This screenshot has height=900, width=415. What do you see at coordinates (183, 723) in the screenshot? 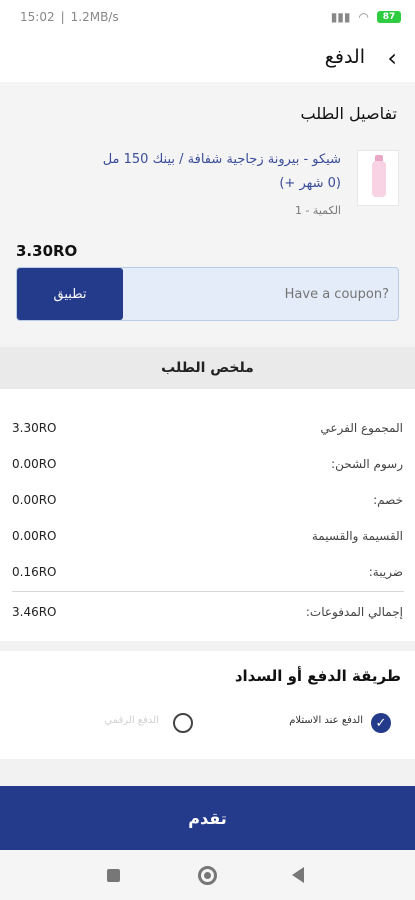
I see `digital-payment-radio` at bounding box center [183, 723].